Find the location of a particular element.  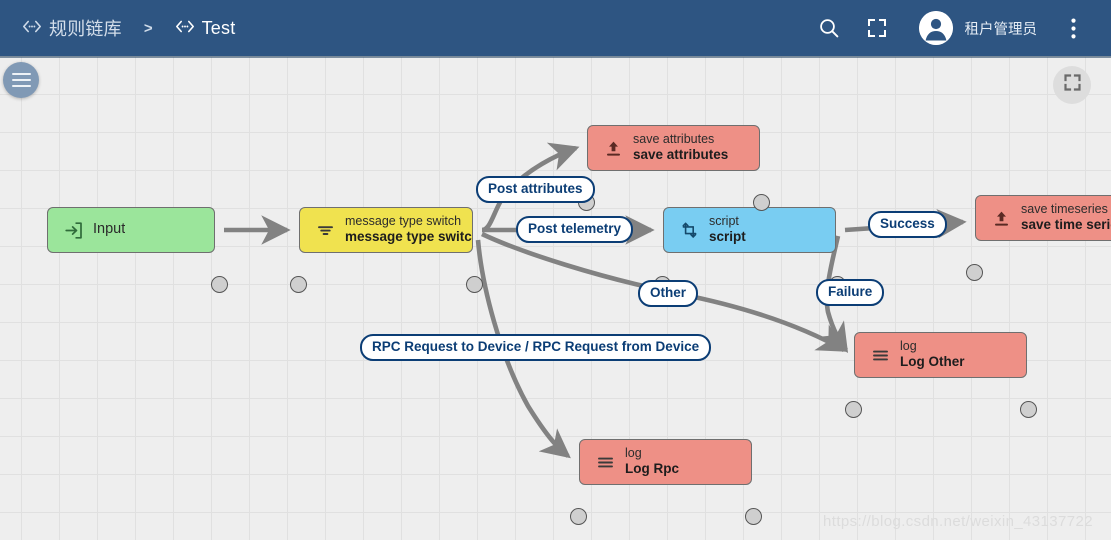

breadcrumb-label: Test is located at coordinates (218, 27).